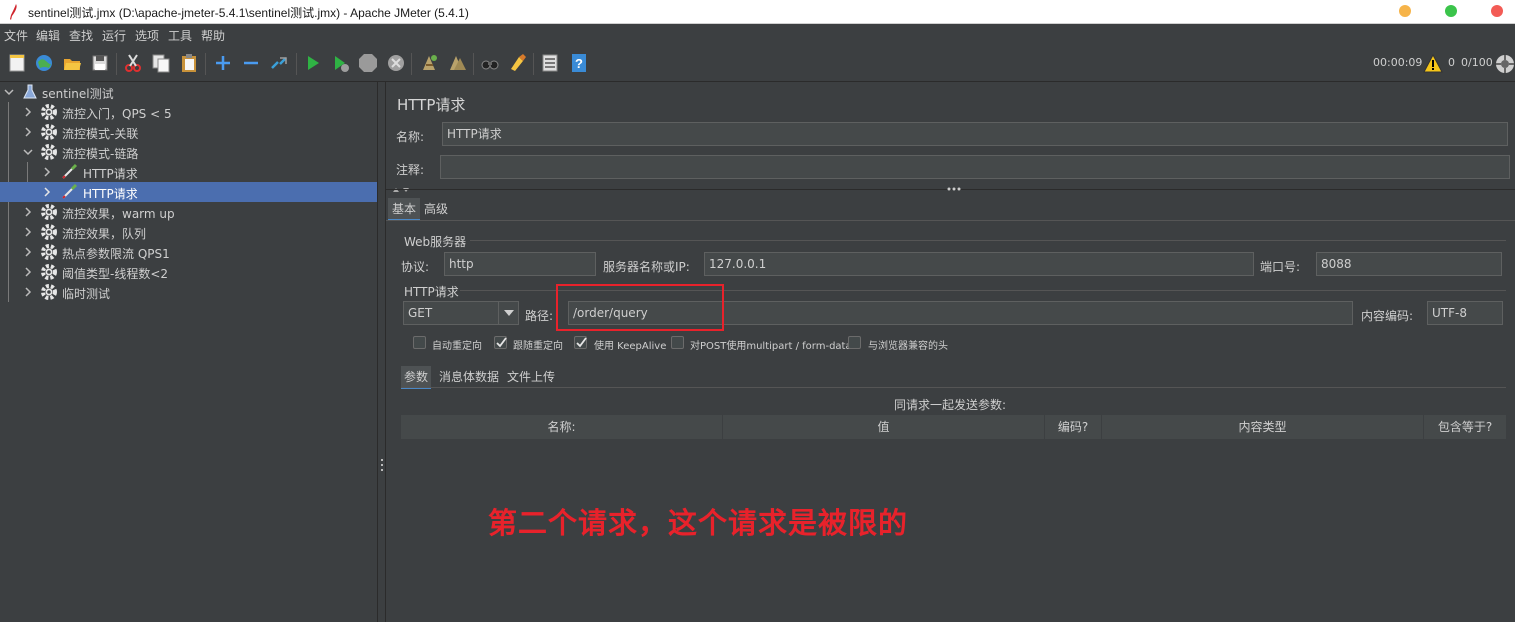  Describe the element at coordinates (313, 63) in the screenshot. I see `start-icon` at that location.